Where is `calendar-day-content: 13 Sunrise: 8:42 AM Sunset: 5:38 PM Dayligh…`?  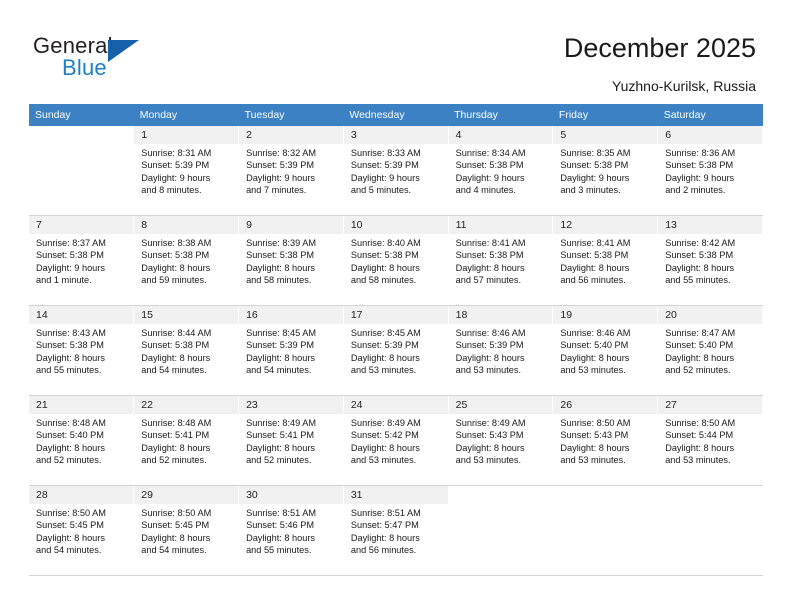
calendar-day-content: 13 Sunrise: 8:42 AM Sunset: 5:38 PM Dayligh… is located at coordinates (710, 260).